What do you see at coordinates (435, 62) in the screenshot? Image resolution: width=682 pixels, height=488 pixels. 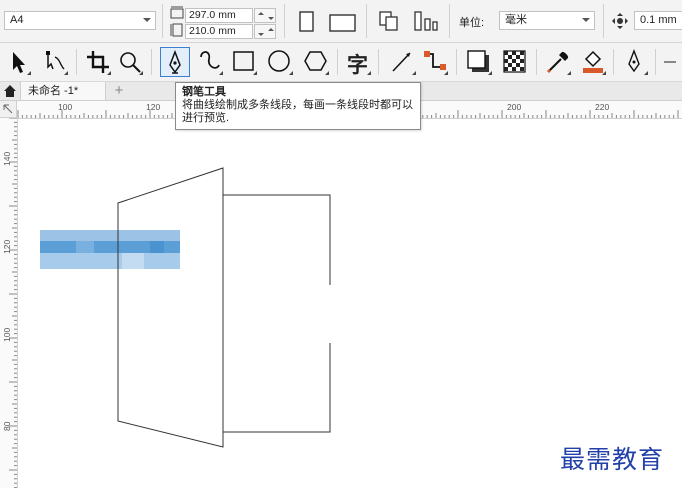 I see `connector-tool-button` at bounding box center [435, 62].